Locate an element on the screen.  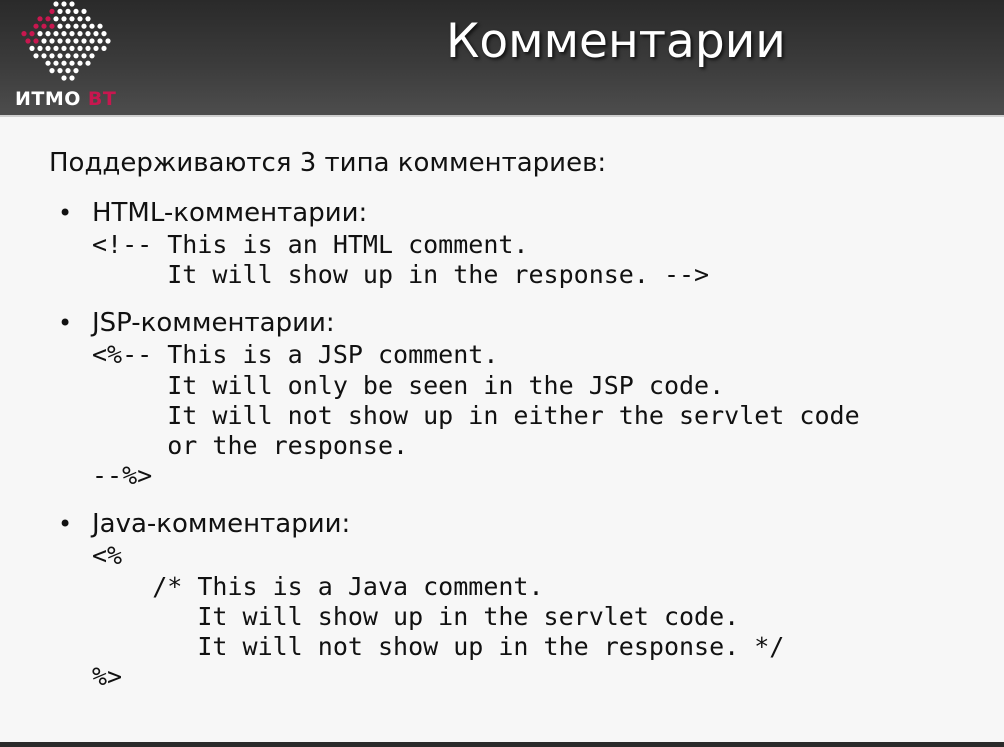
itmo-logo: ИТМО ВТ is located at coordinates (69, 56).